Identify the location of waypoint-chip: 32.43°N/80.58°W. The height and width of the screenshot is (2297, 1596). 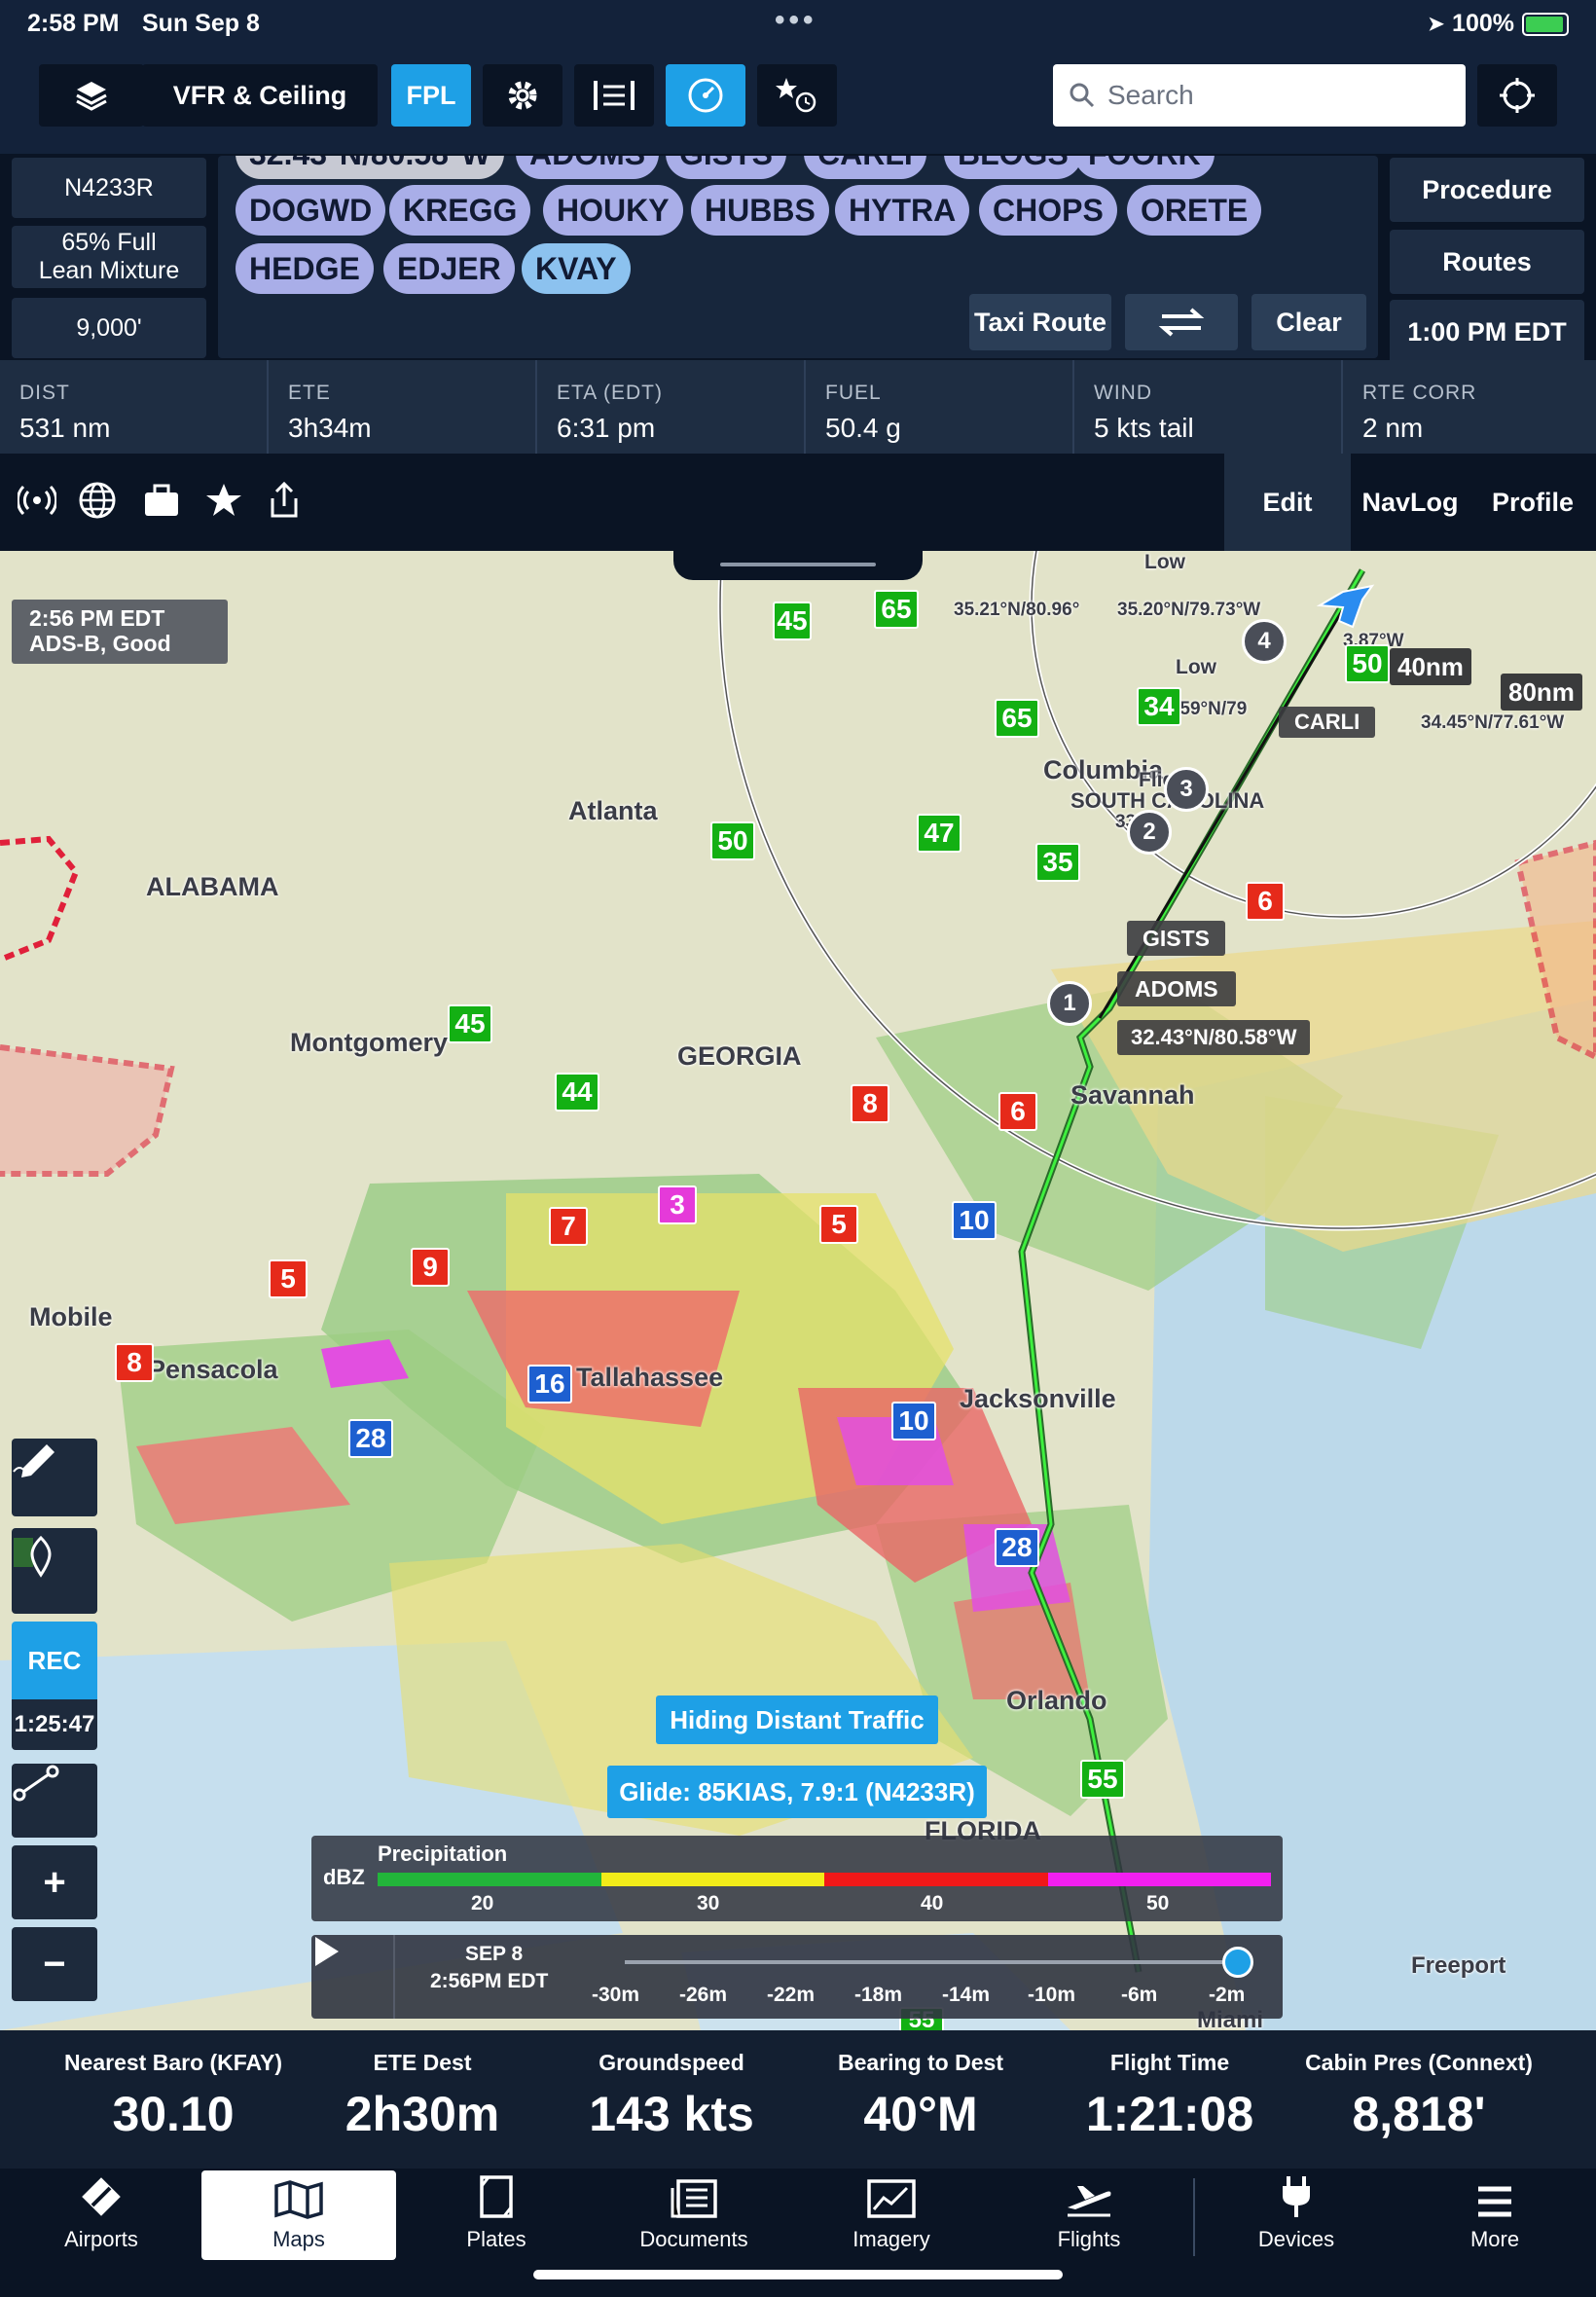
(370, 167).